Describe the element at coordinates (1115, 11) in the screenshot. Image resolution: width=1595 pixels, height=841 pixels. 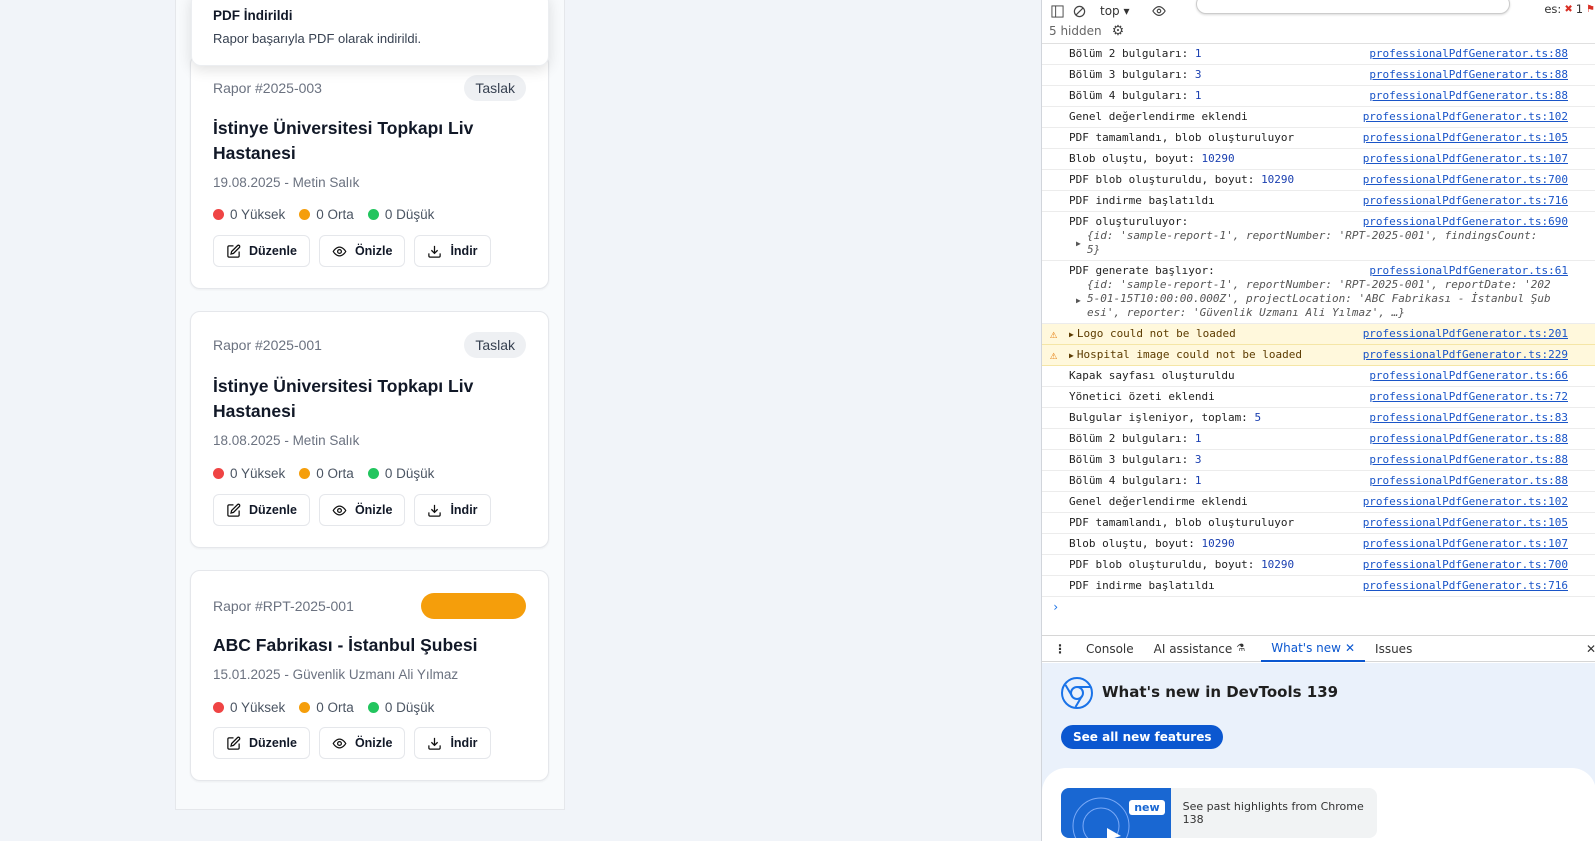
I see `context-selector: top ▾` at that location.